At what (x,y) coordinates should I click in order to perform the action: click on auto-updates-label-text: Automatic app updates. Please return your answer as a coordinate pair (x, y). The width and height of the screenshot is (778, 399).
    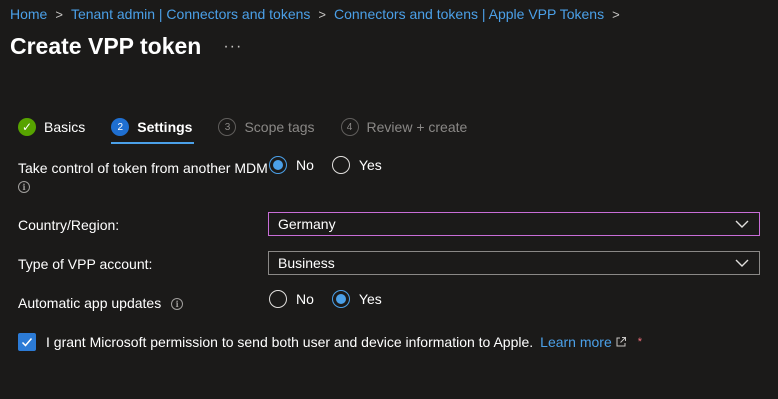
    Looking at the image, I should click on (90, 303).